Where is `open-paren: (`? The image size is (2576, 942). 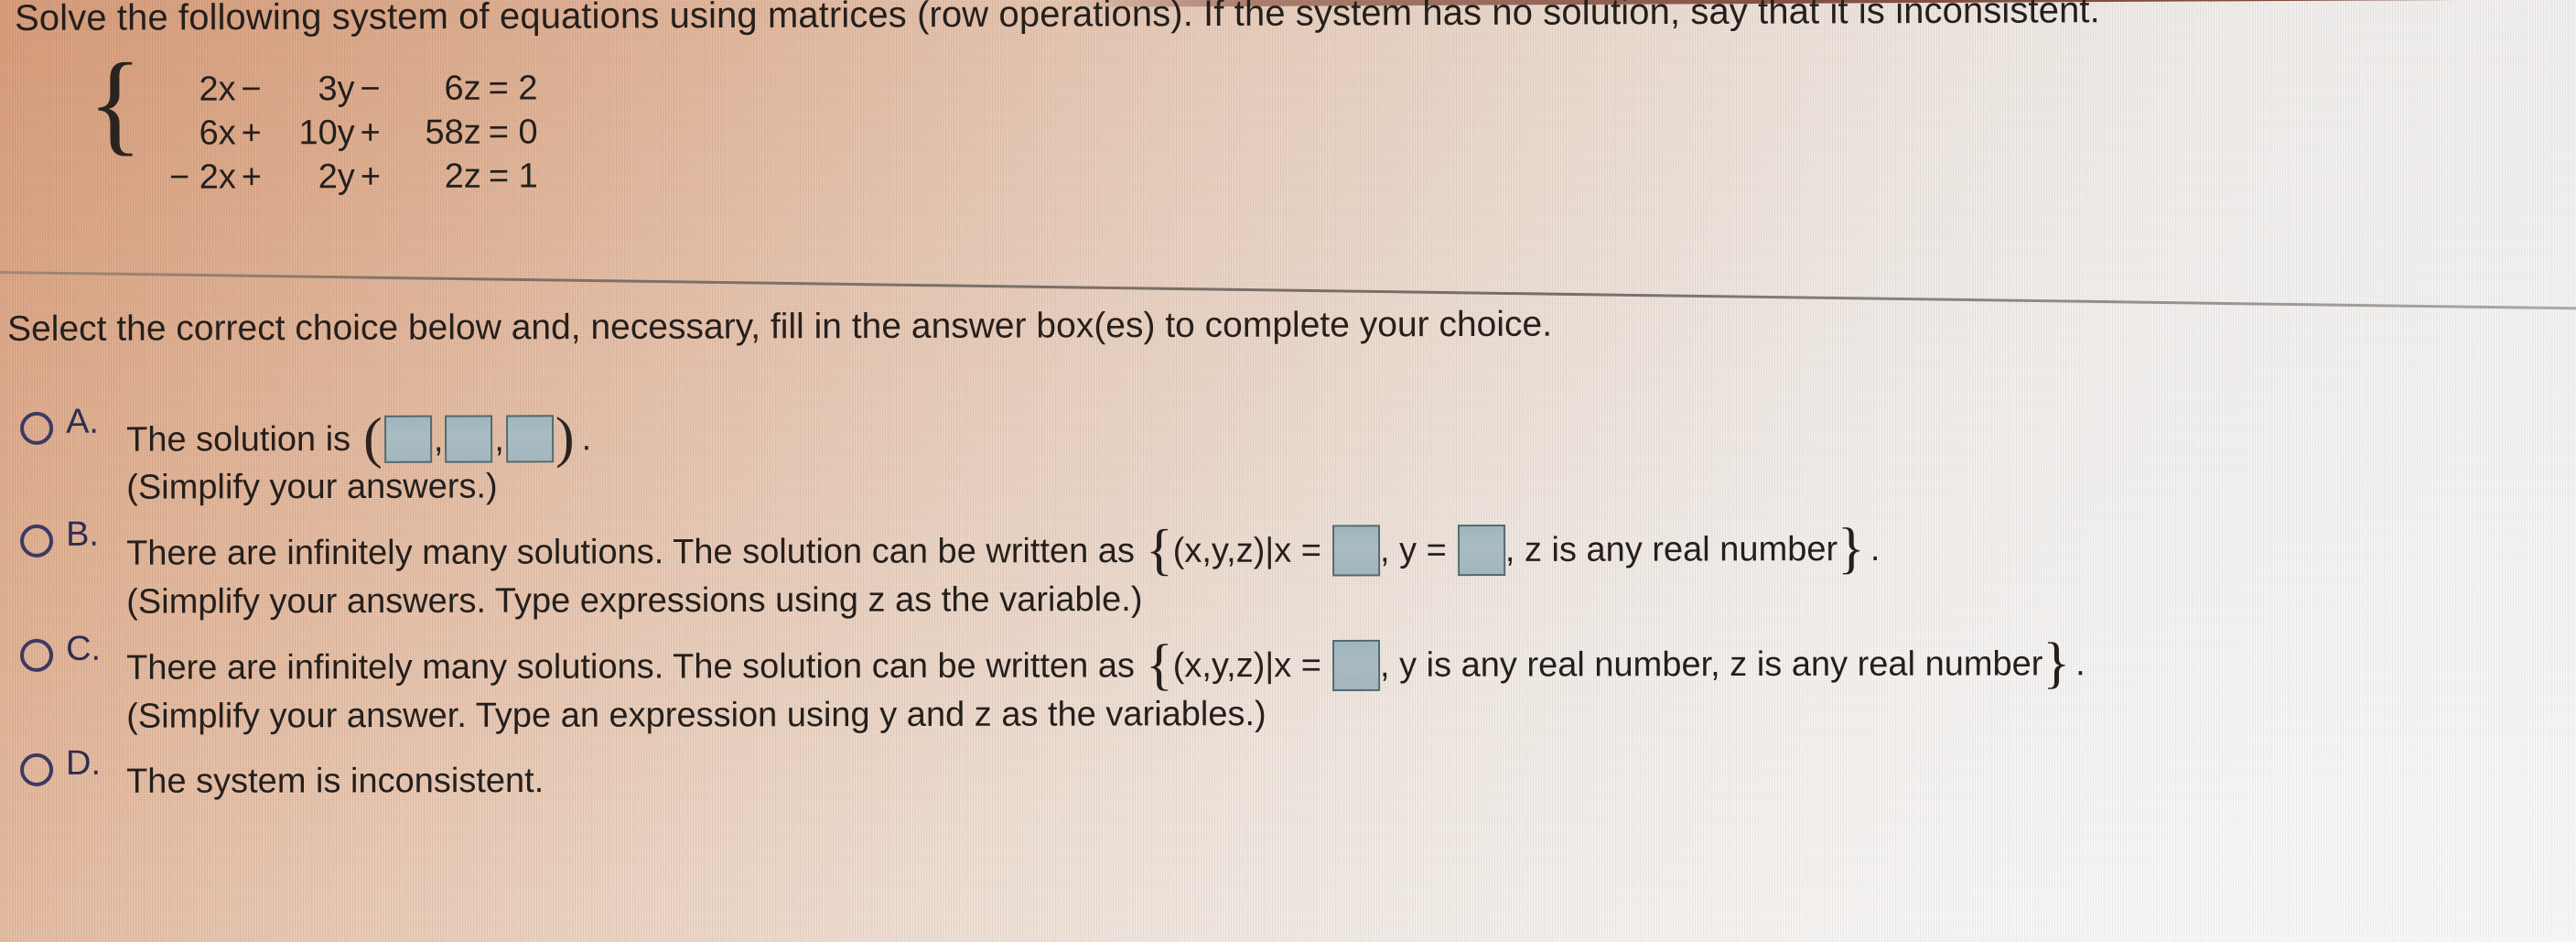 open-paren: ( is located at coordinates (373, 439).